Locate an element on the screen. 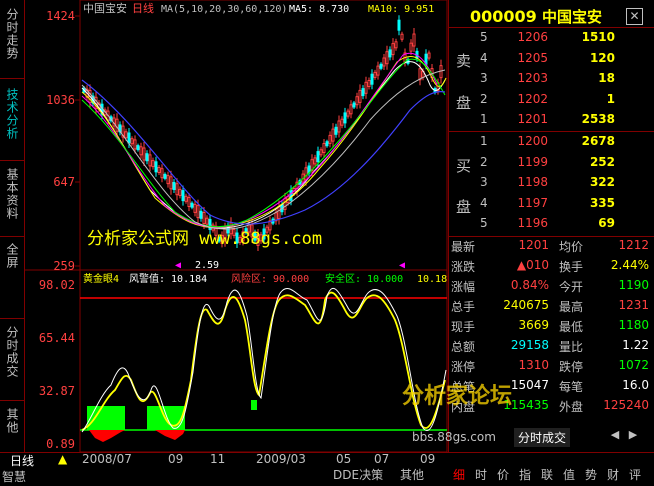 The height and width of the screenshot is (486, 654). orderbook-price: 1202 is located at coordinates (532, 98).